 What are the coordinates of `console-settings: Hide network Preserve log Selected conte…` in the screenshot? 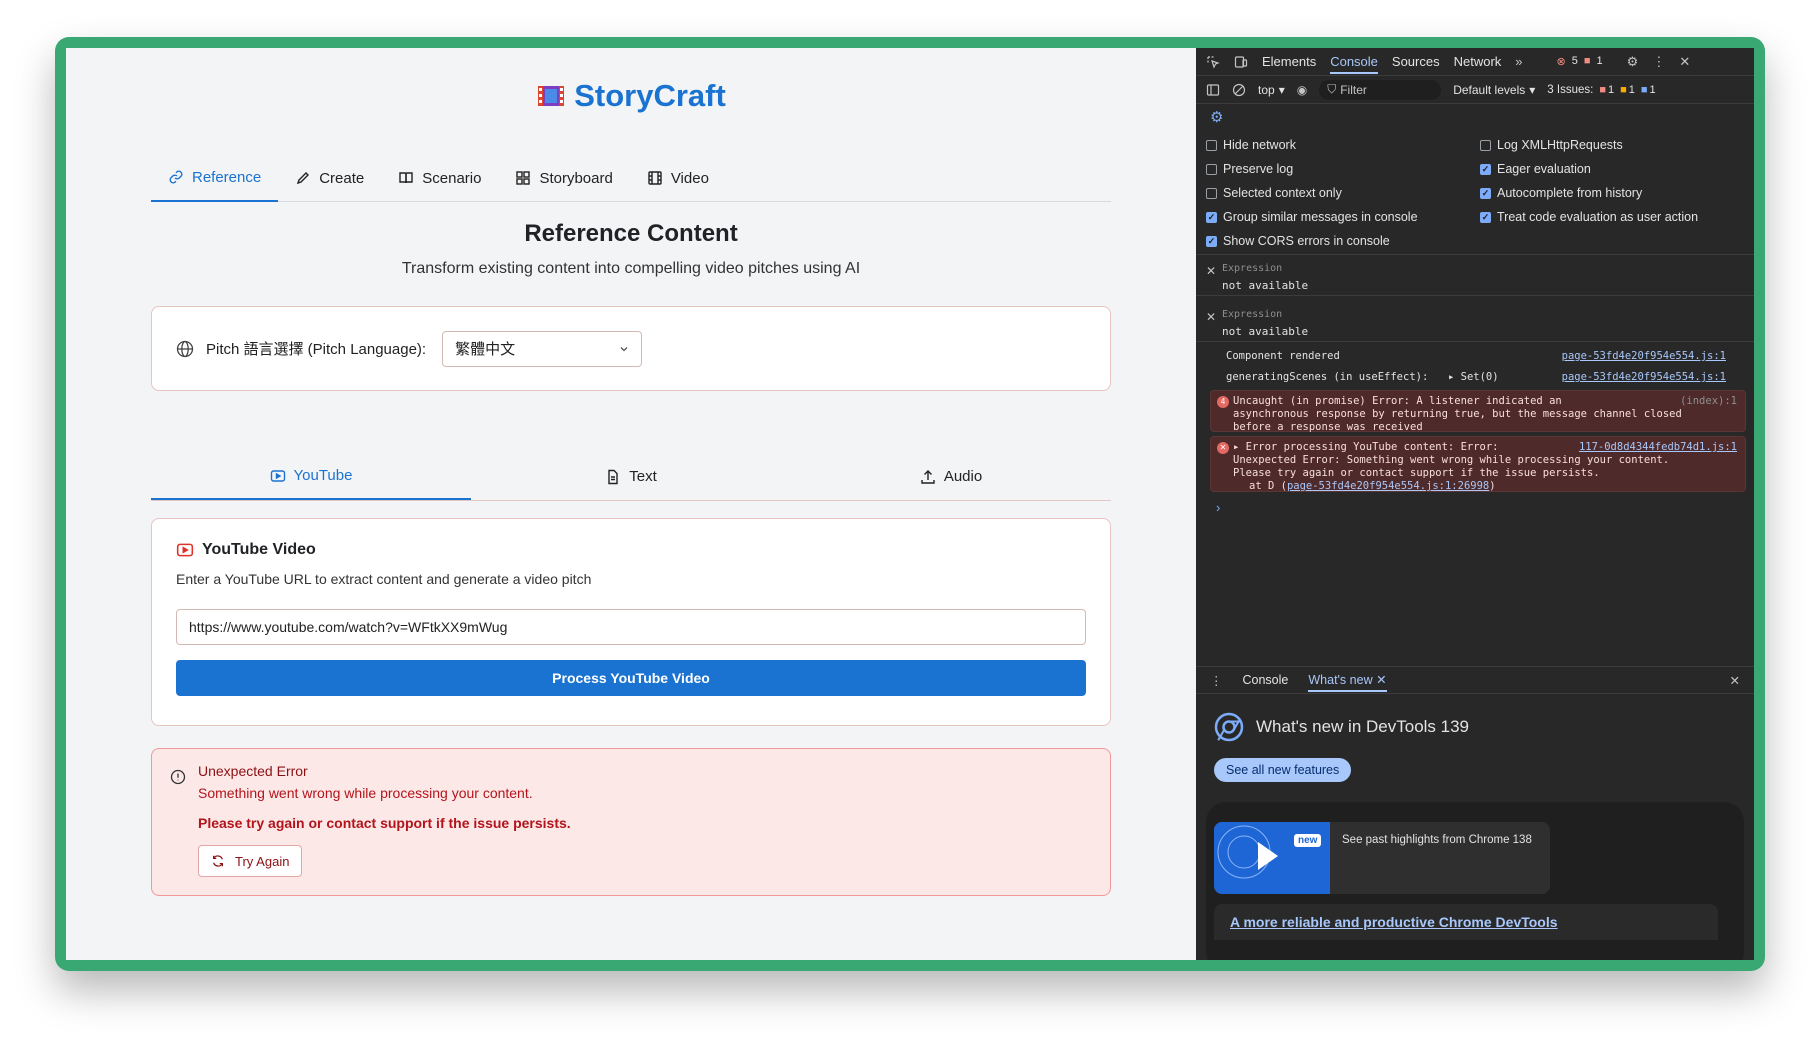 It's located at (1475, 193).